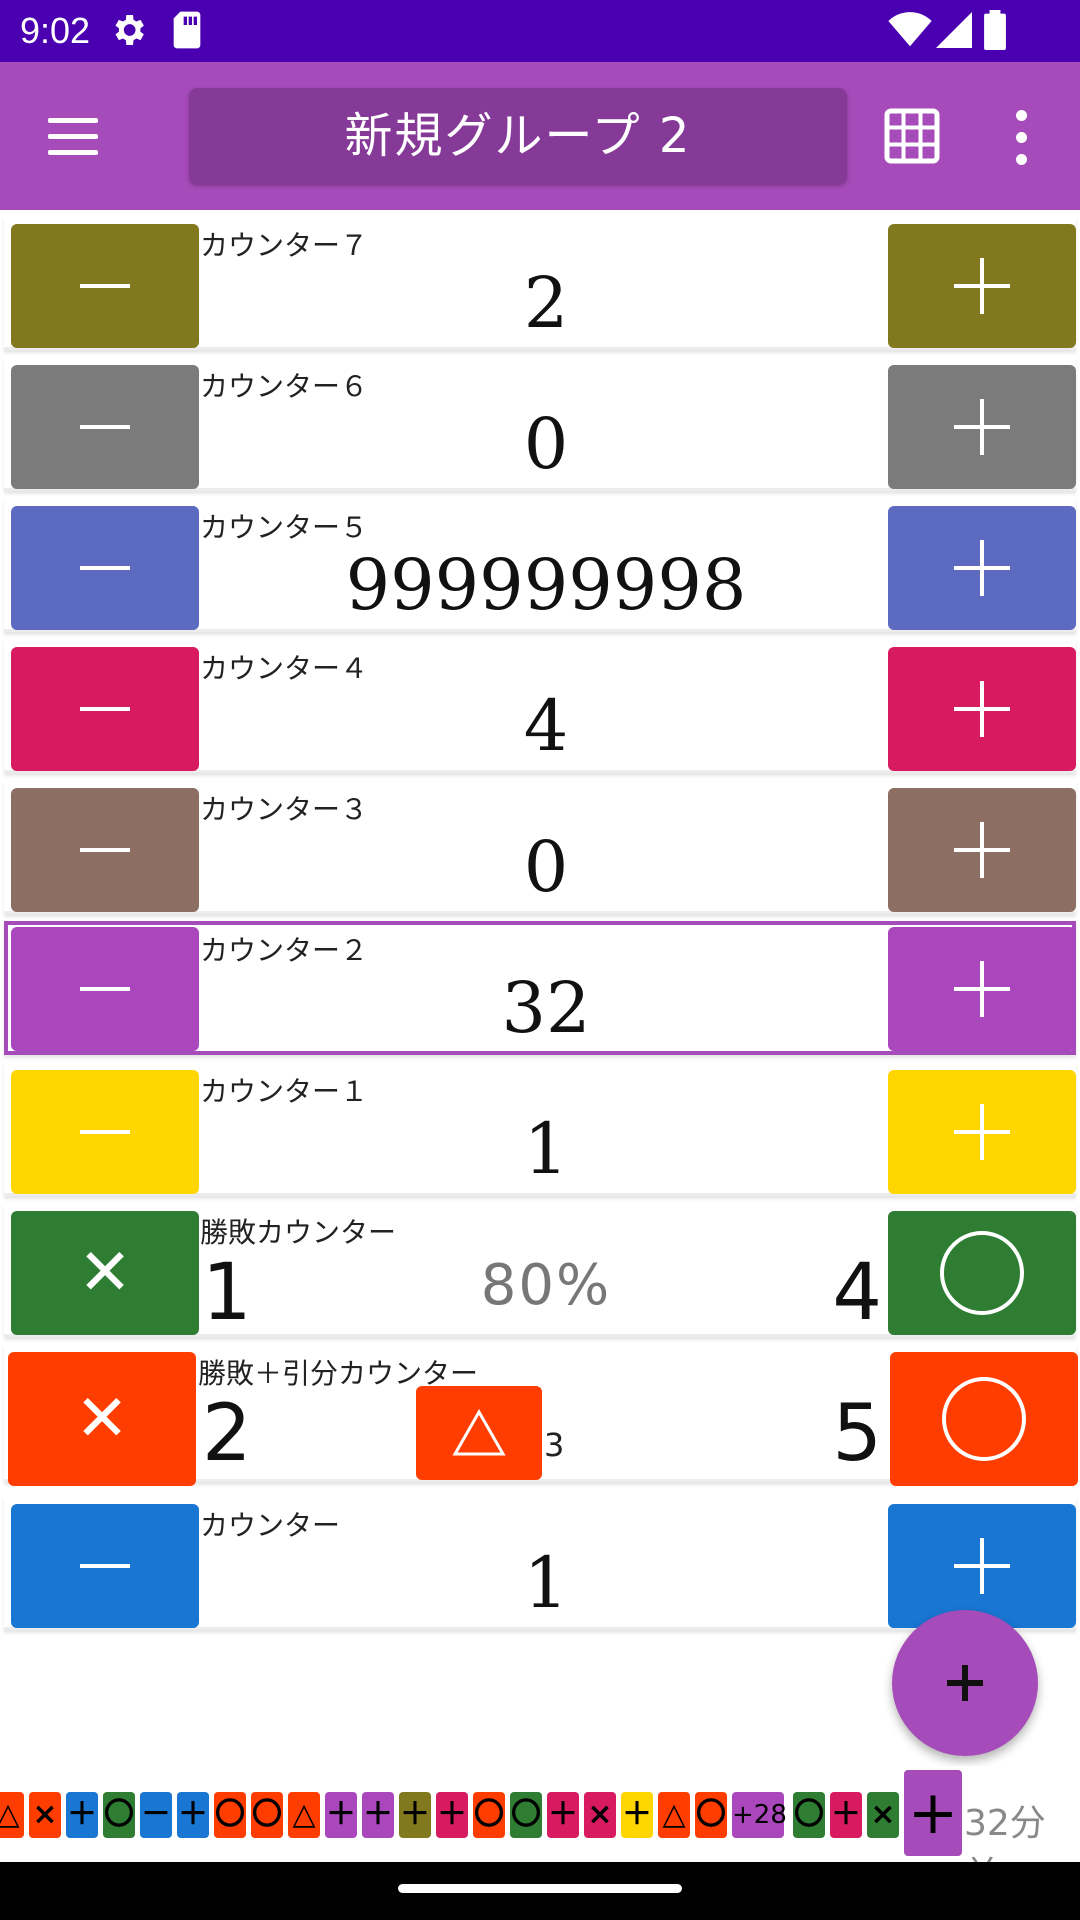  What do you see at coordinates (933, 1813) in the screenshot?
I see `history-add-button: +` at bounding box center [933, 1813].